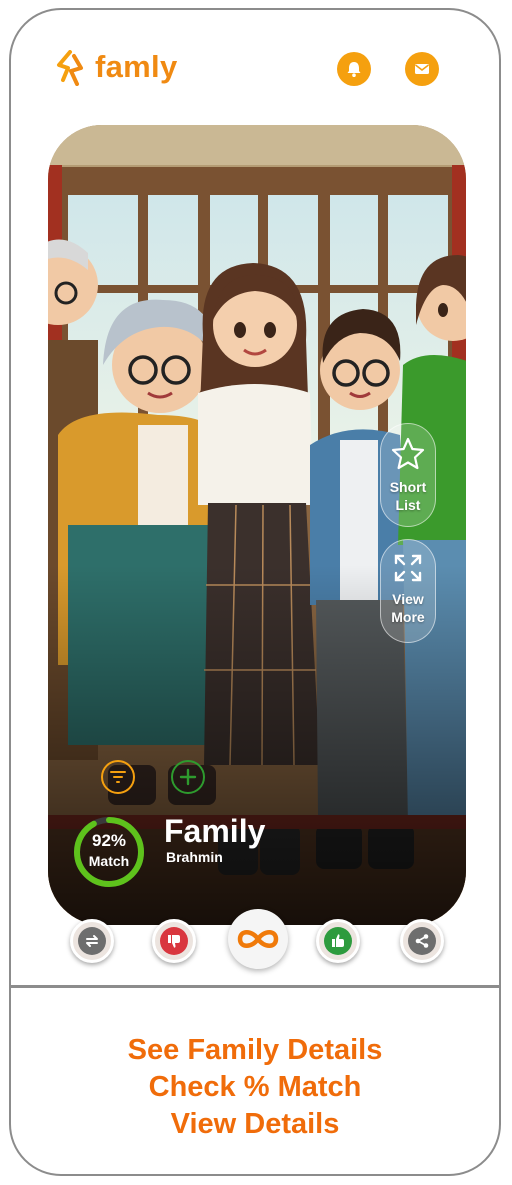 This screenshot has width=512, height=1185. What do you see at coordinates (255, 1124) in the screenshot?
I see `tagline-line-3: View Details` at bounding box center [255, 1124].